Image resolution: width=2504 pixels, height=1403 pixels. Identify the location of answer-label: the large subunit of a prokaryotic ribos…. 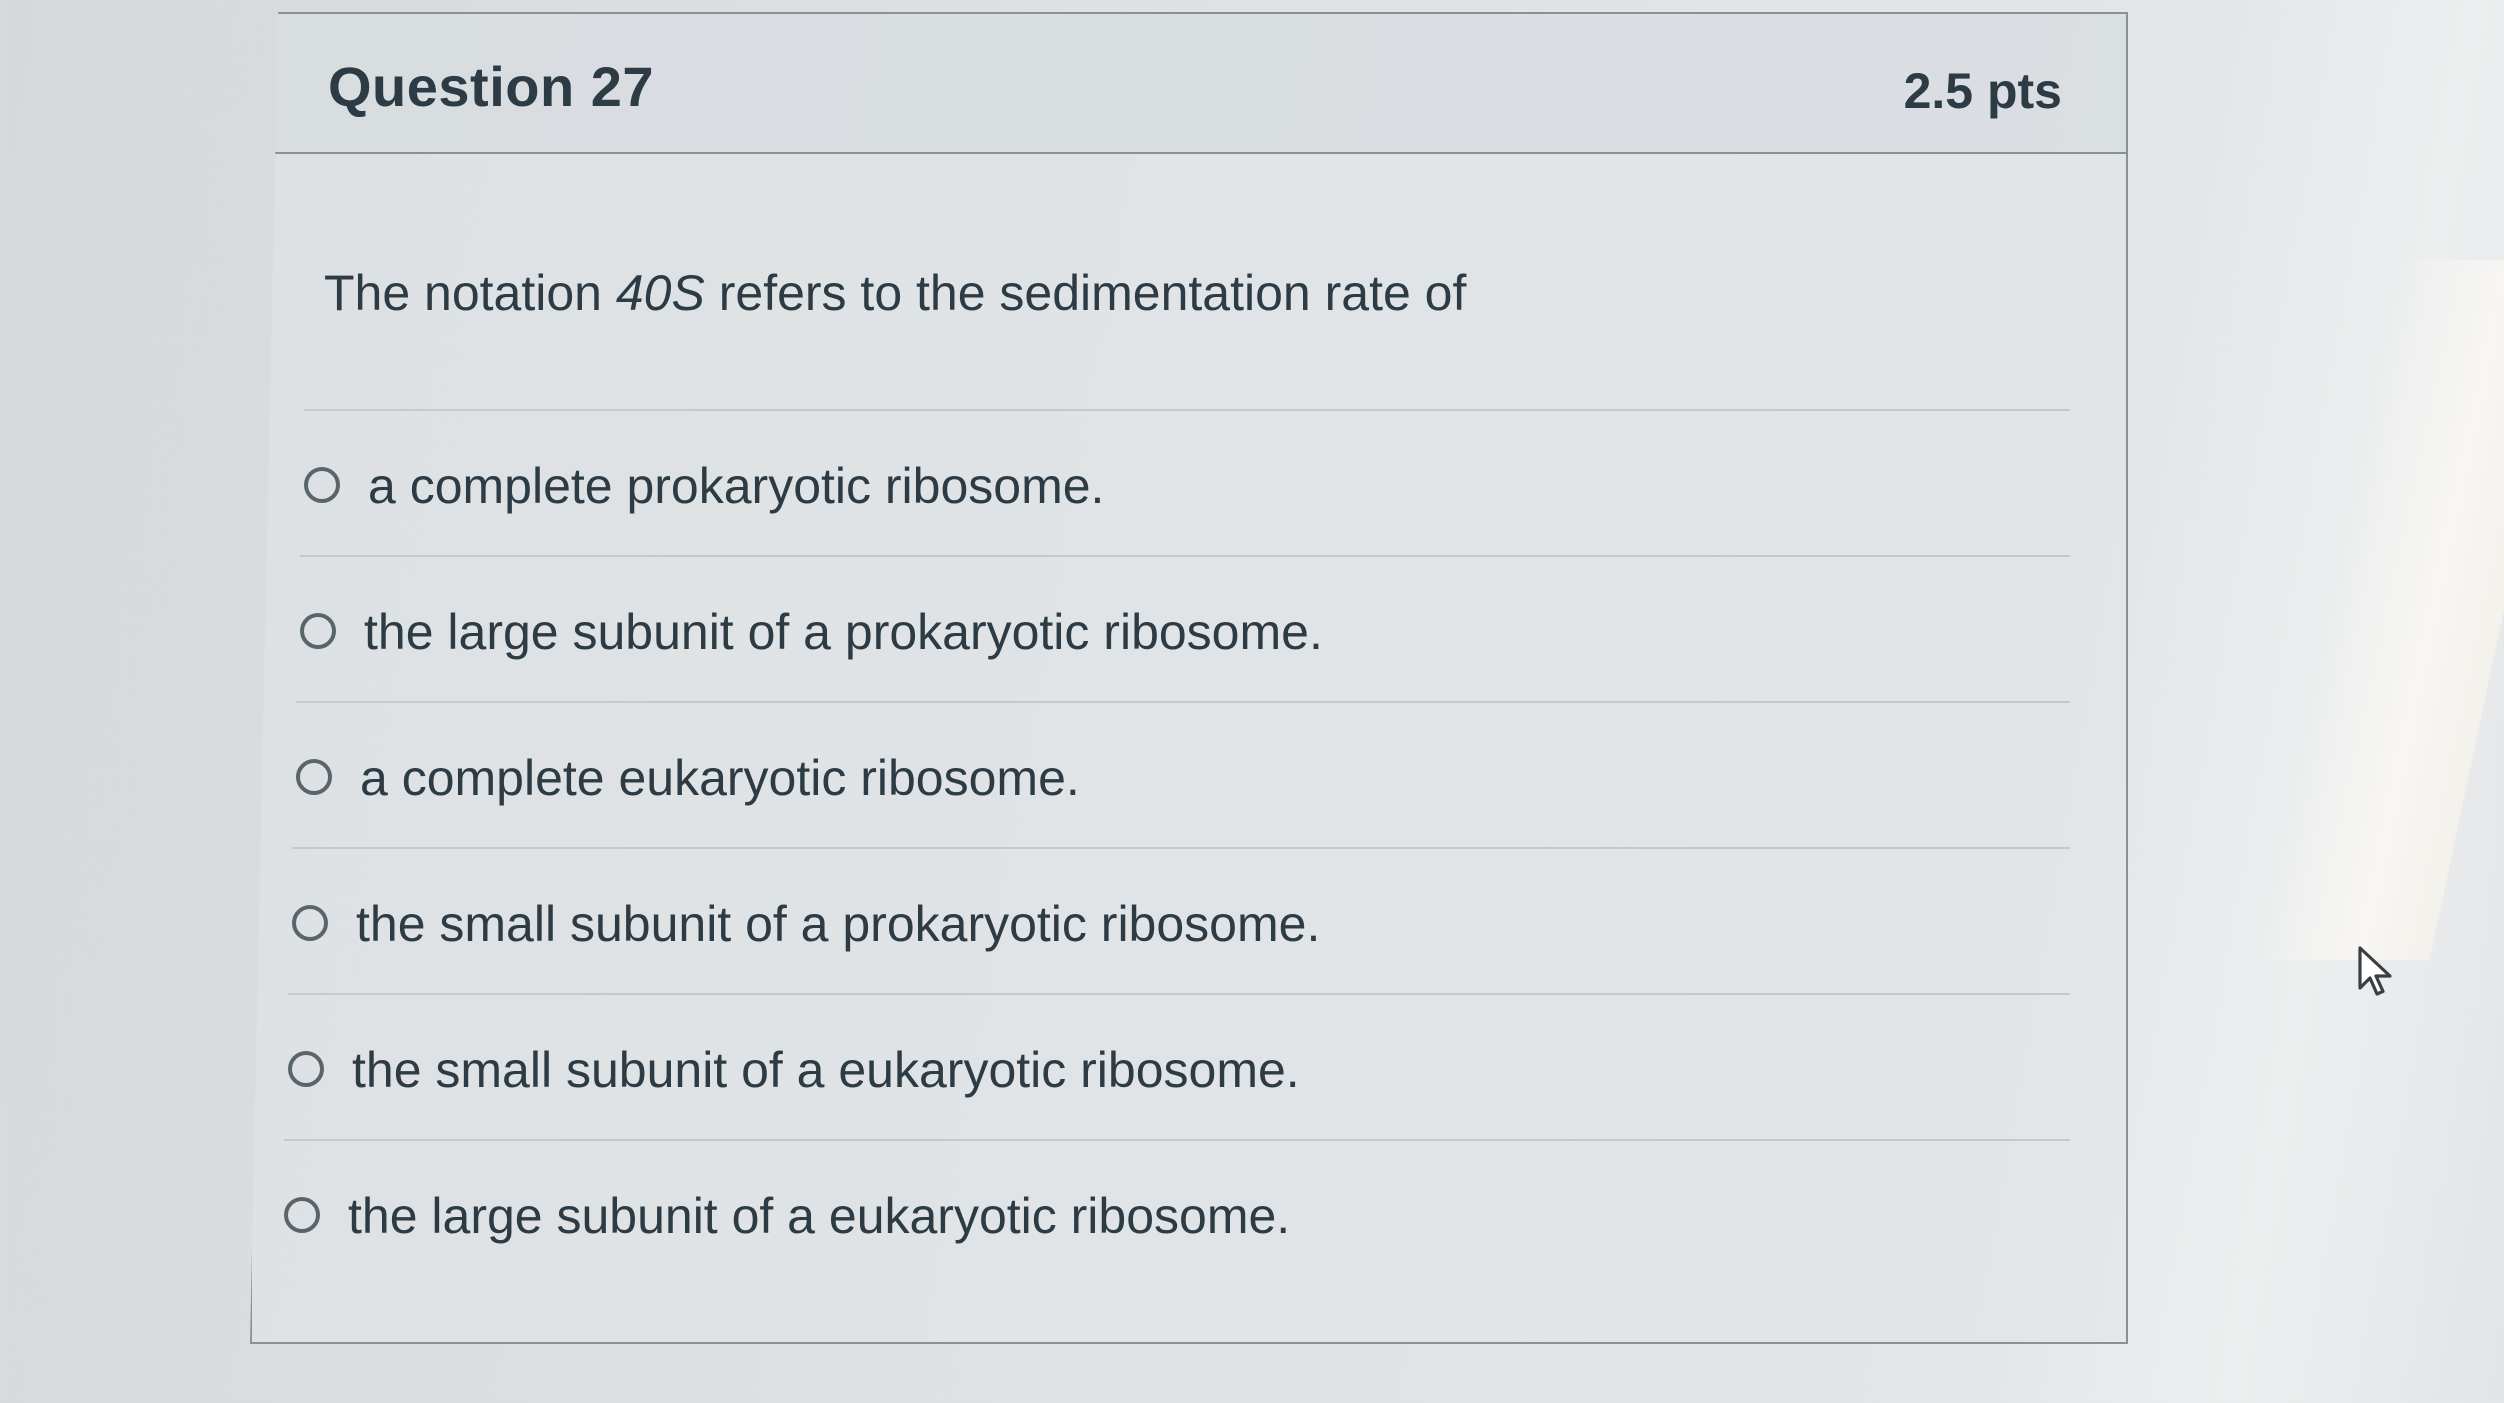
(843, 632).